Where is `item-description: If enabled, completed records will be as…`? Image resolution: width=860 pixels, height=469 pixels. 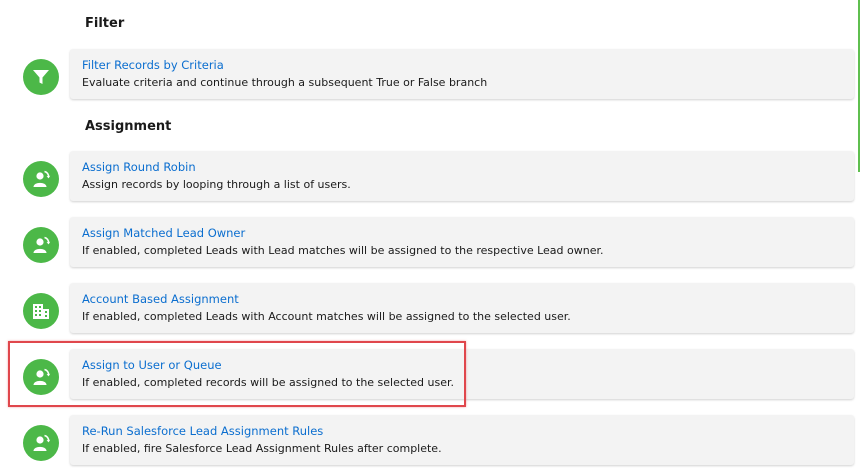
item-description: If enabled, completed records will be as… is located at coordinates (268, 382).